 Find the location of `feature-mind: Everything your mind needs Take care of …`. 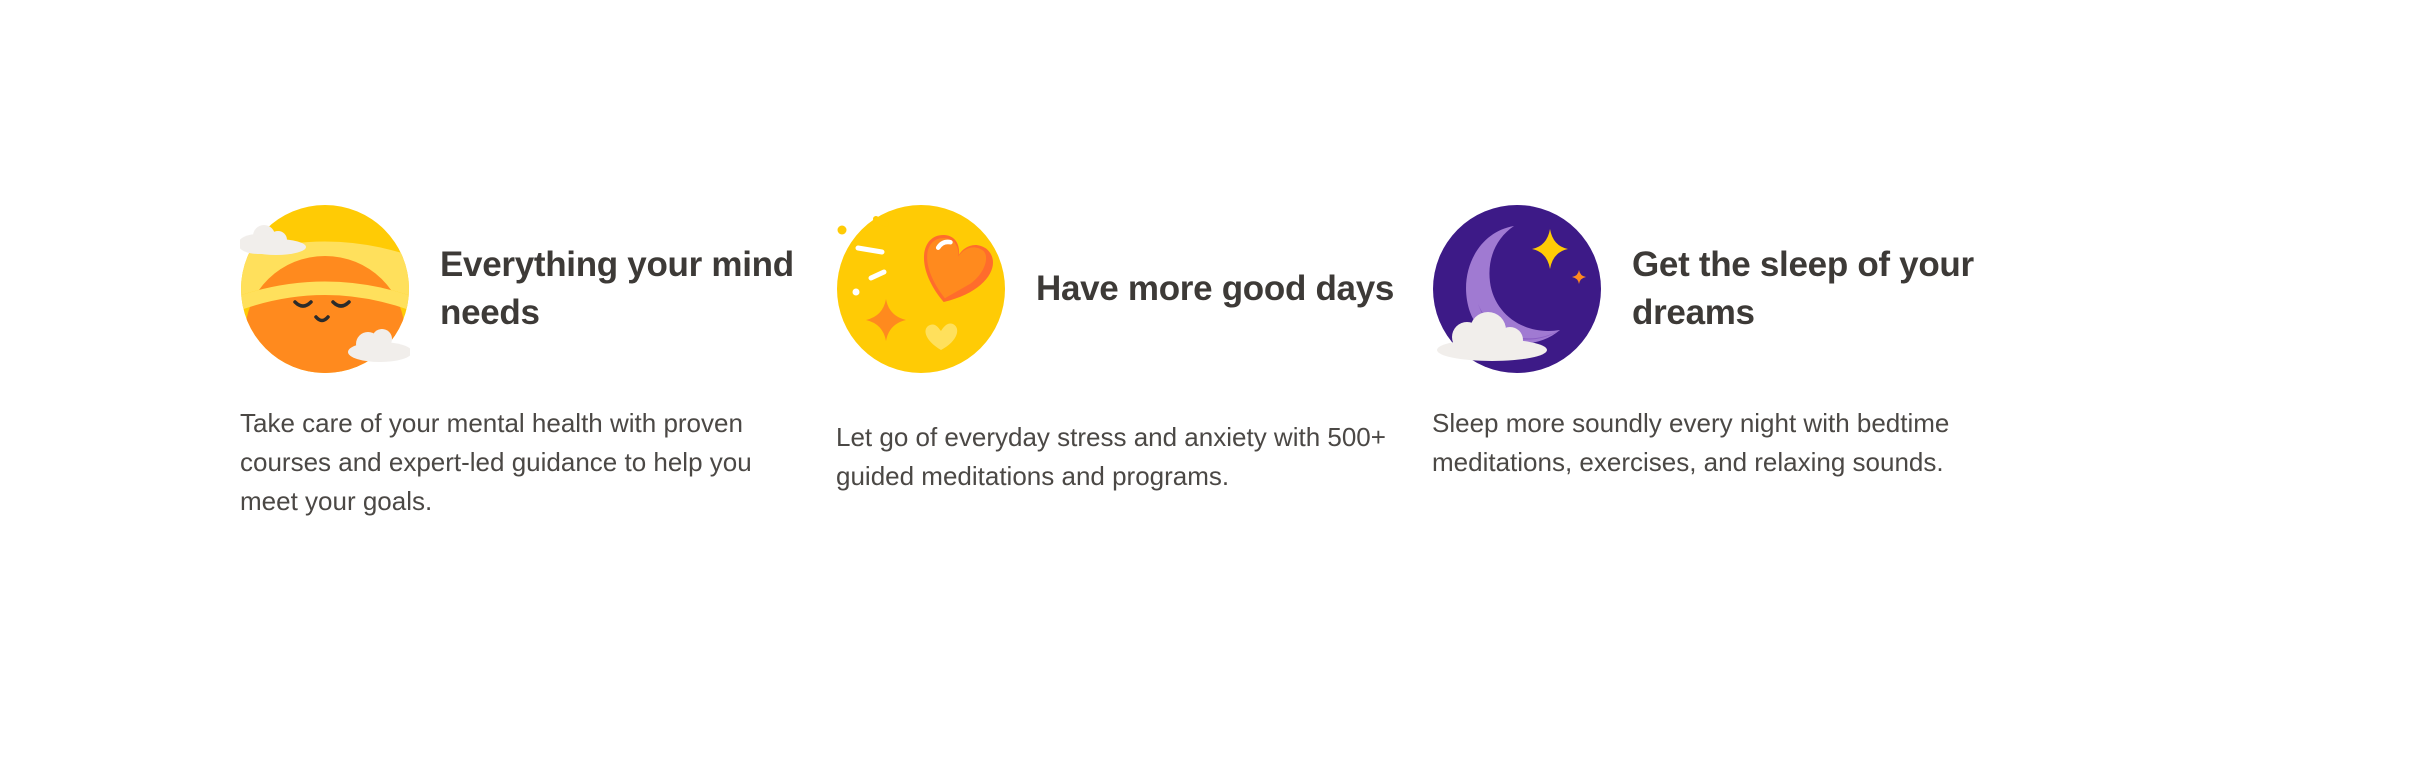

feature-mind: Everything your mind needs Take care of … is located at coordinates (538, 362).